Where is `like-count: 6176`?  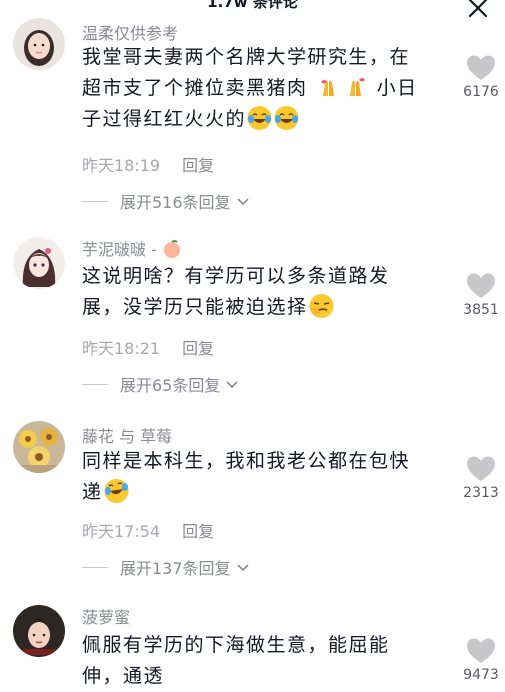
like-count: 6176 is located at coordinates (481, 92).